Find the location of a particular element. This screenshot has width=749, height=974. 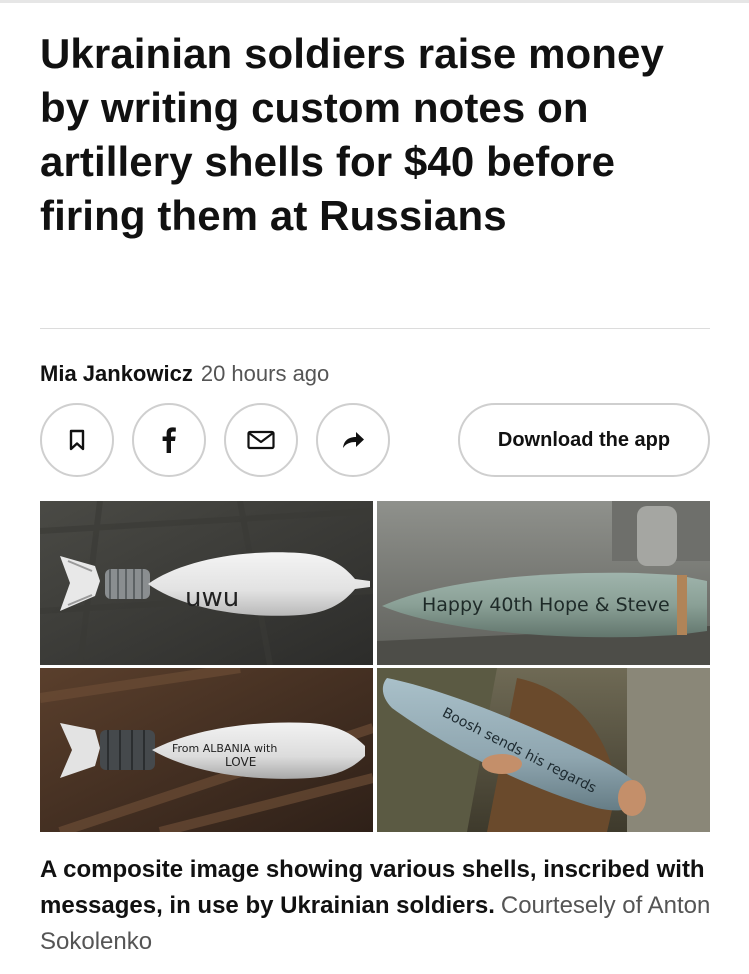

shell-note-happy-40th: Happy 40th Hope & Steve is located at coordinates (546, 605).